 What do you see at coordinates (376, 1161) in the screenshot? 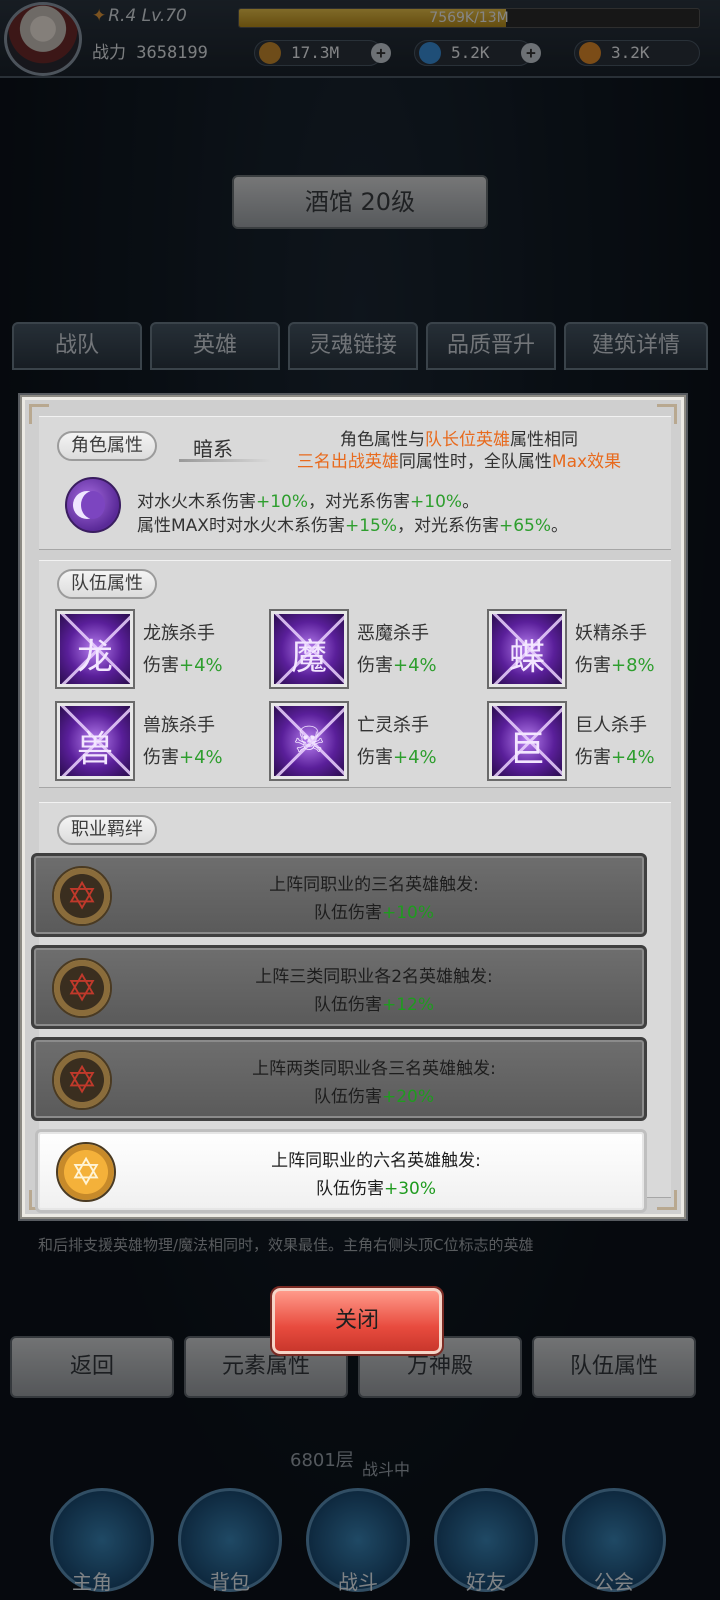
I see `bond-condition: 上阵同职业的六名英雄触发:` at bounding box center [376, 1161].